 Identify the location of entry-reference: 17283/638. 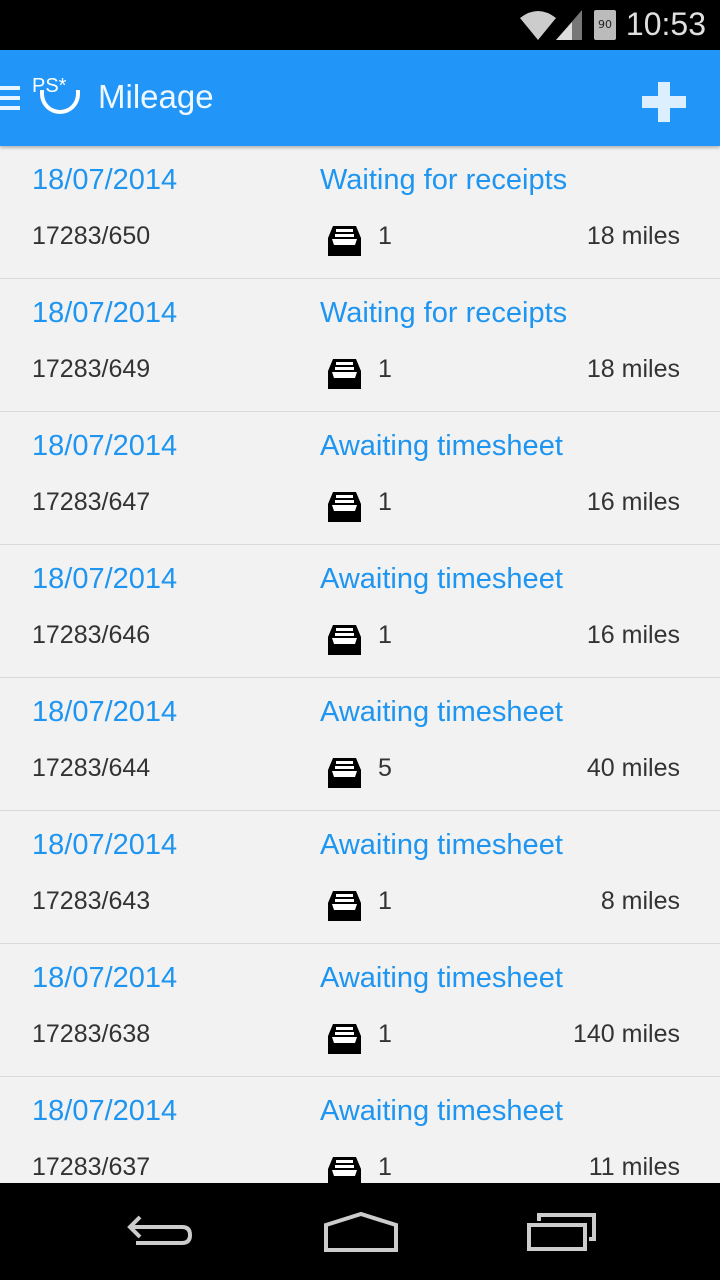
(91, 1034).